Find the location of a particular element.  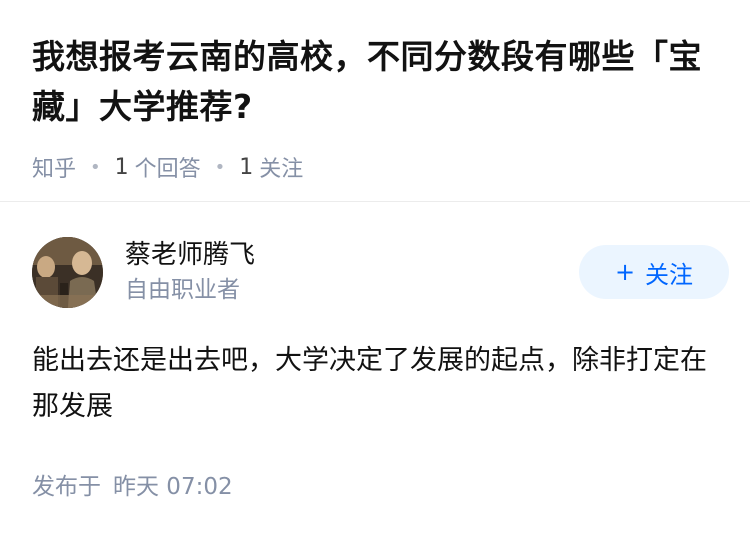

avatar-image is located at coordinates (67, 272).